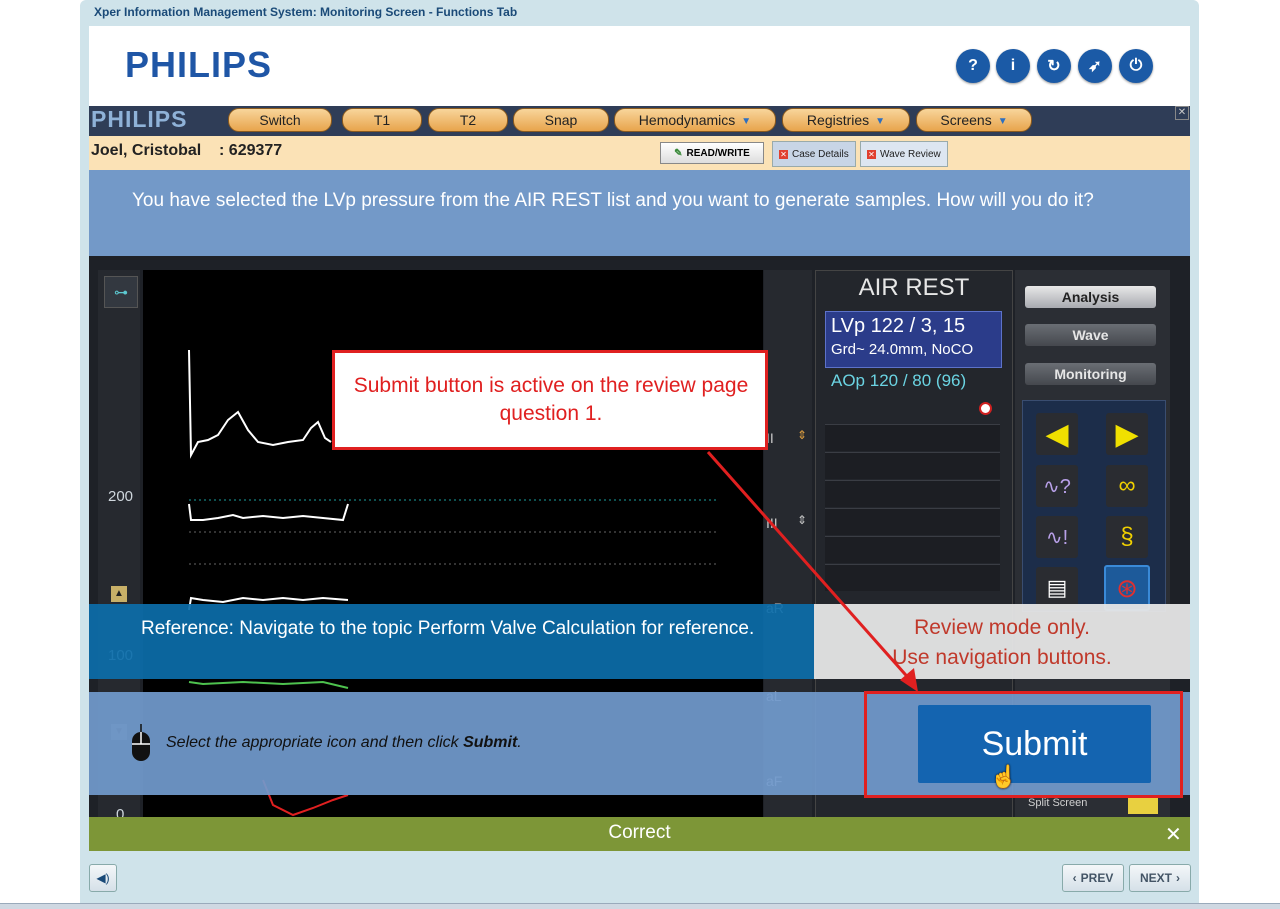  I want to click on chevron-left-icon: ‹, so click(1074, 878).